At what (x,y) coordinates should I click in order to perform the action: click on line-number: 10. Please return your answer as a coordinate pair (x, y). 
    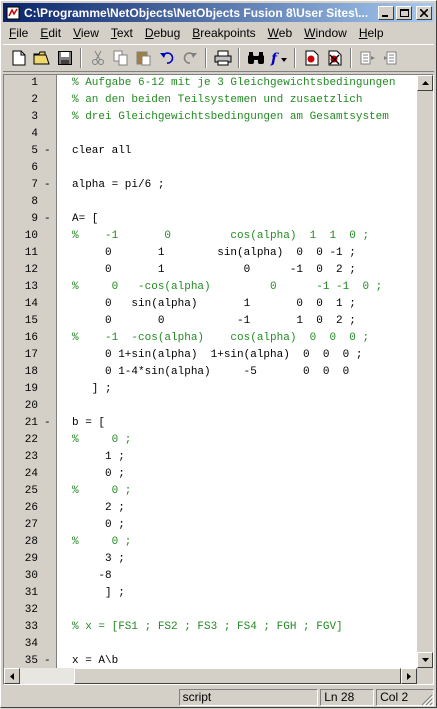
    Looking at the image, I should click on (21, 236).